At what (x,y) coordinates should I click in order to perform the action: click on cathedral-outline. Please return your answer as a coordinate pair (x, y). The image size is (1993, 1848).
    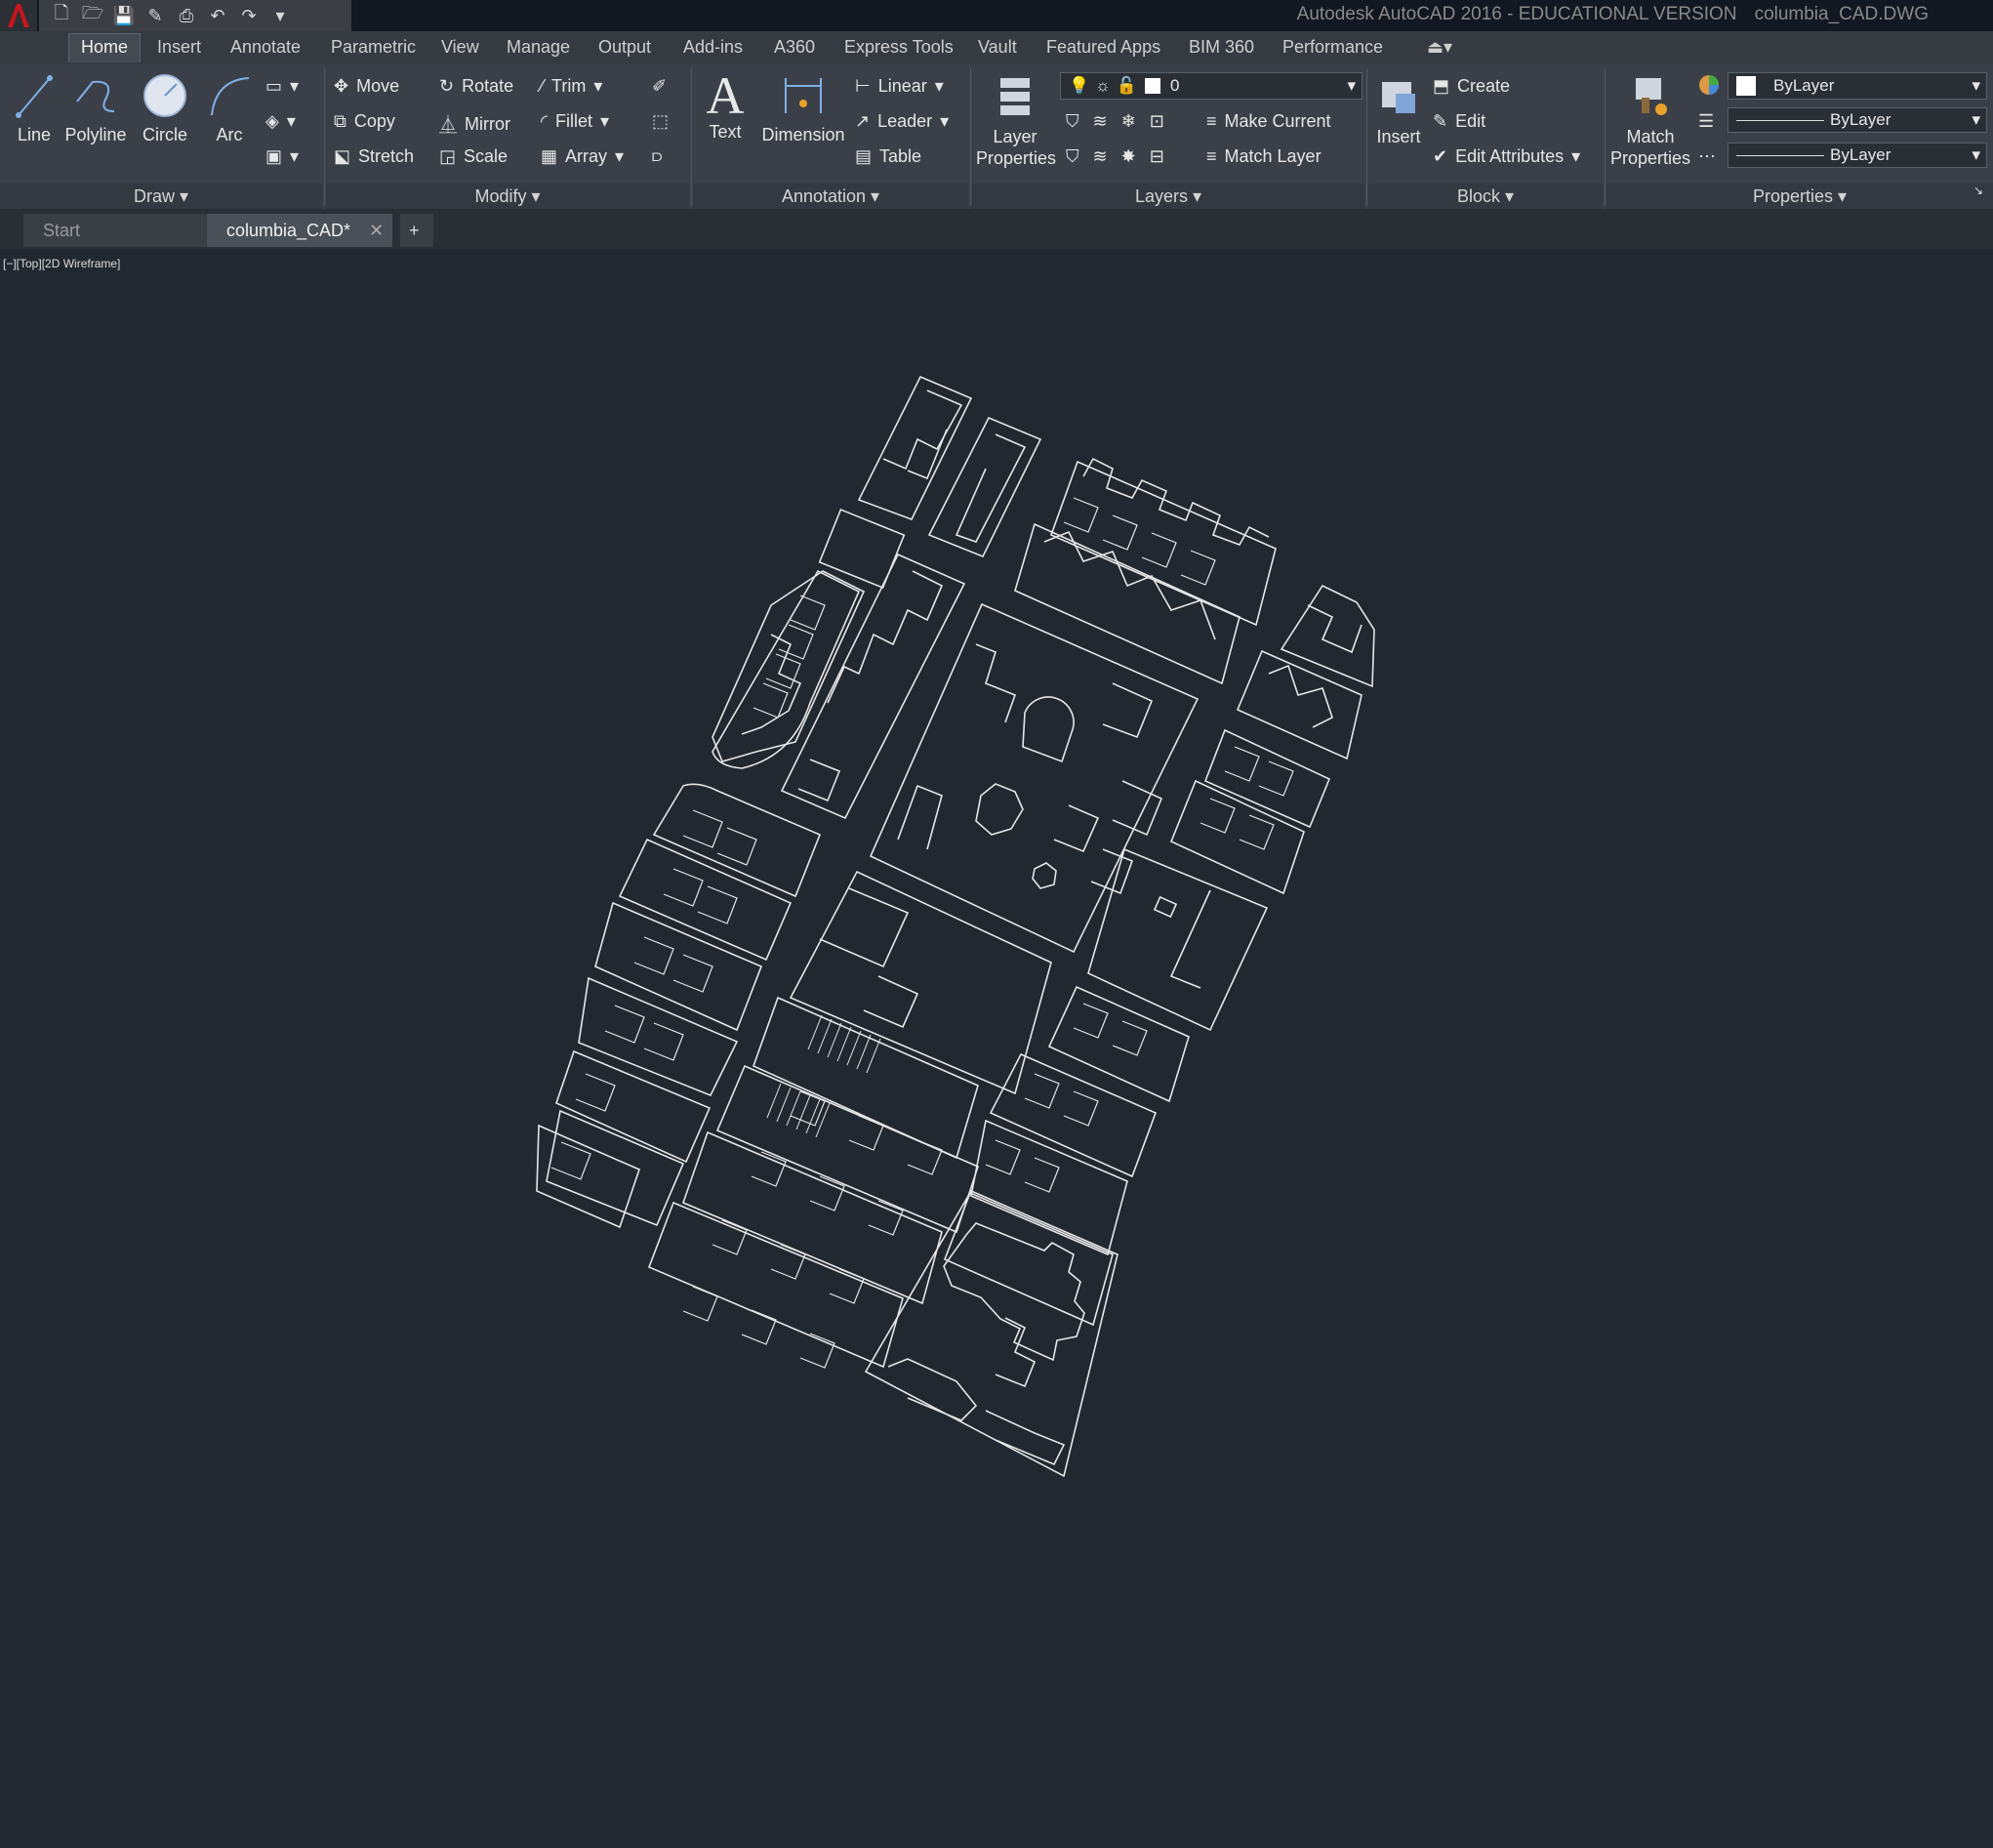
    Looking at the image, I should click on (1014, 1292).